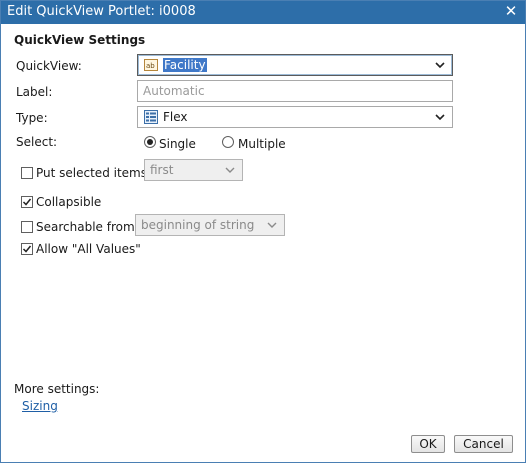 Image resolution: width=526 pixels, height=463 pixels. Describe the element at coordinates (34, 92) in the screenshot. I see `label-field-label: Label:` at that location.